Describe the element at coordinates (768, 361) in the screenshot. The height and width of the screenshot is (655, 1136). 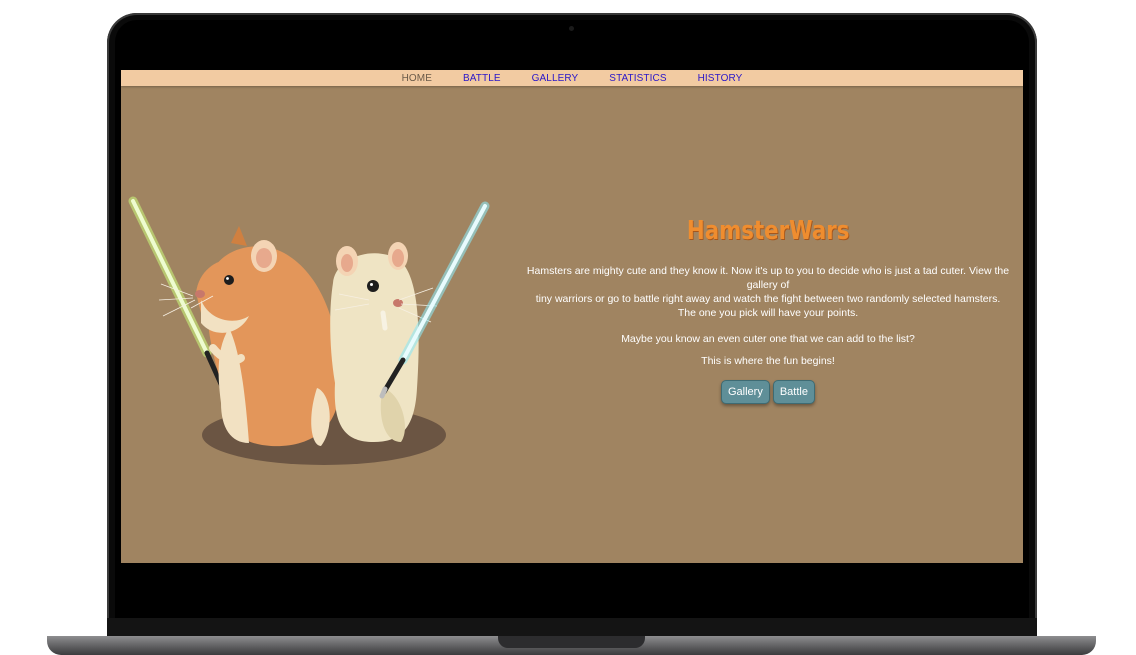
I see `fun-begins-text: This is where the fun begins!` at that location.